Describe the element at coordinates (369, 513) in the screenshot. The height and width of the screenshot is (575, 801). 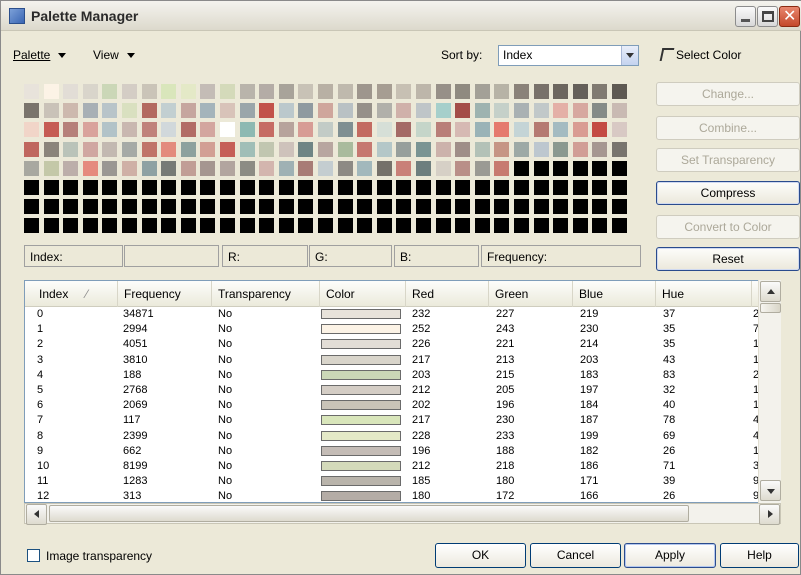
I see `horizontal-scroll-thumb` at that location.